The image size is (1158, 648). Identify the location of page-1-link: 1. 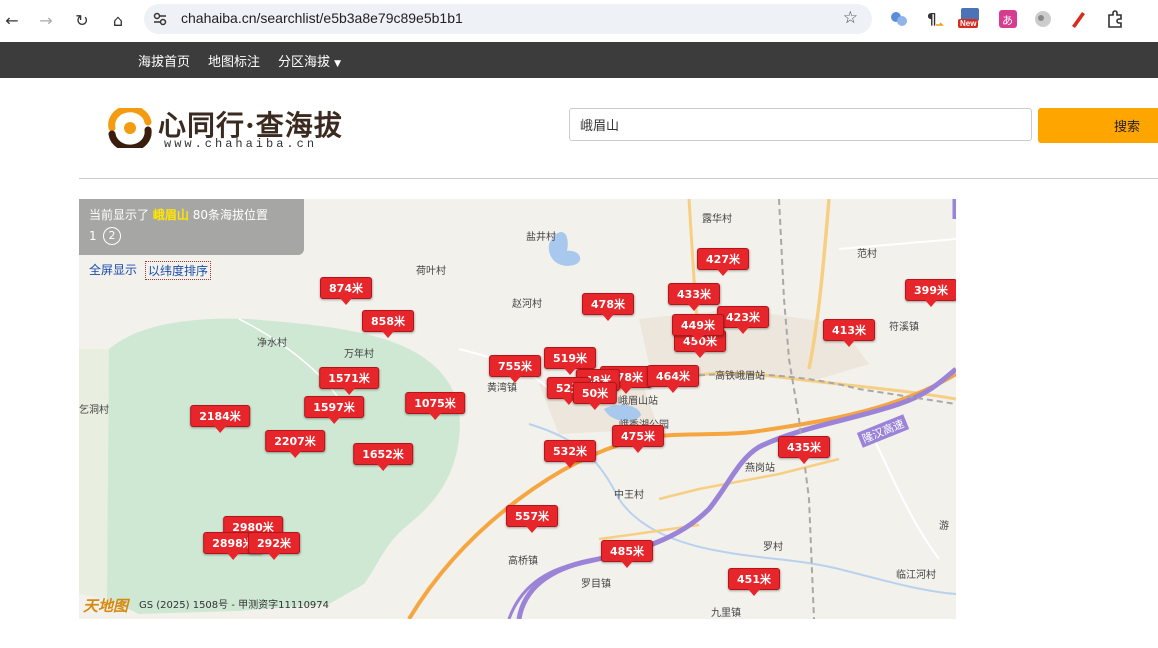
(93, 236).